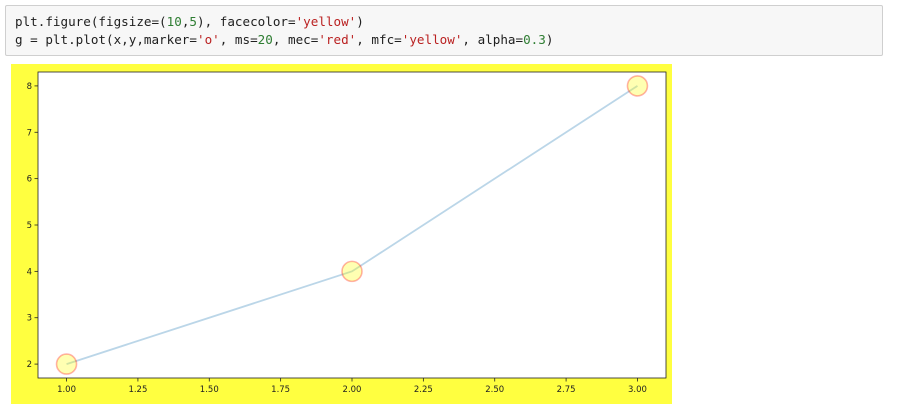 The image size is (900, 416). What do you see at coordinates (91, 21) in the screenshot?
I see `code-token: plt.figure(figsize=(` at bounding box center [91, 21].